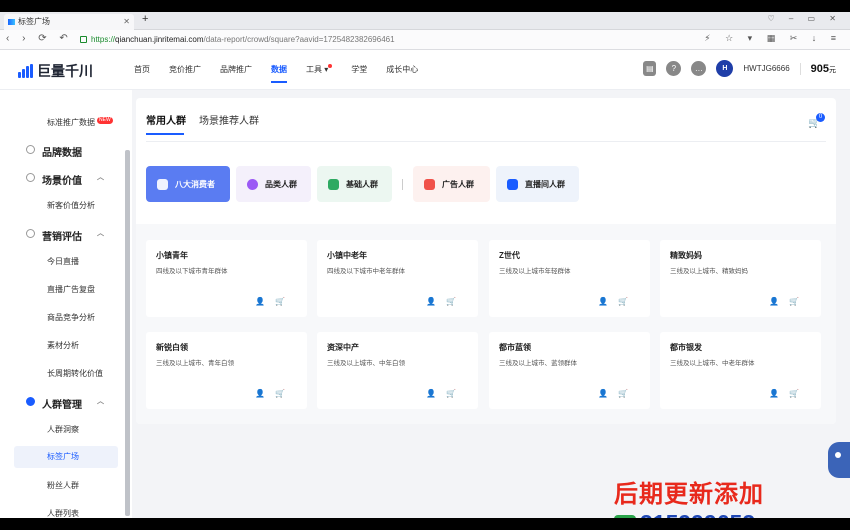  Describe the element at coordinates (712, 363) in the screenshot. I see `card-desc: 三线及以上城市、中老年群体` at that location.